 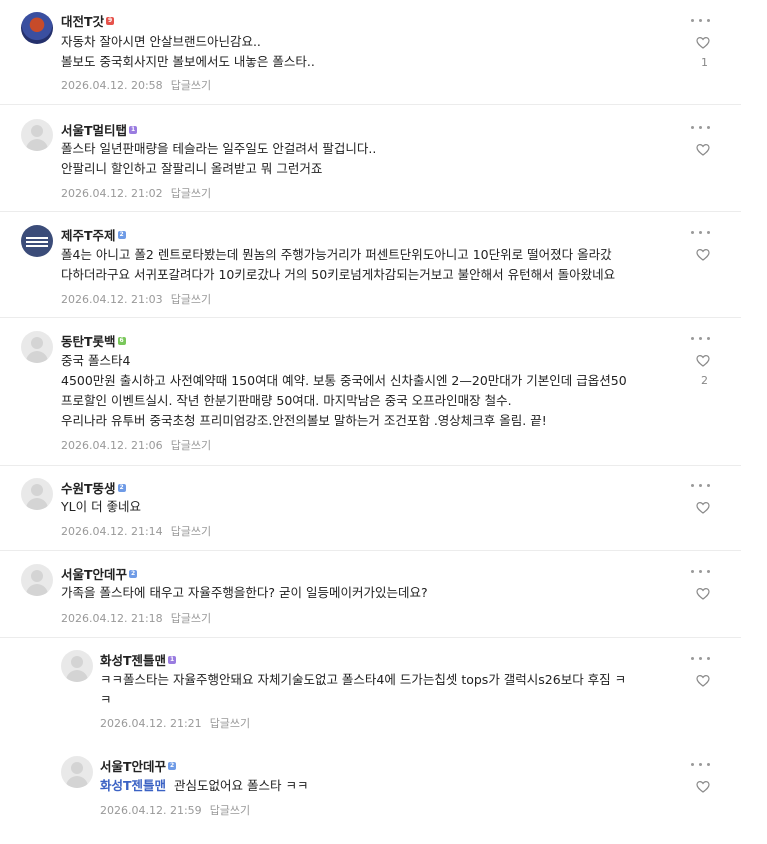 What do you see at coordinates (112, 193) in the screenshot?
I see `comment-date: 2026.04.12. 21:02` at bounding box center [112, 193].